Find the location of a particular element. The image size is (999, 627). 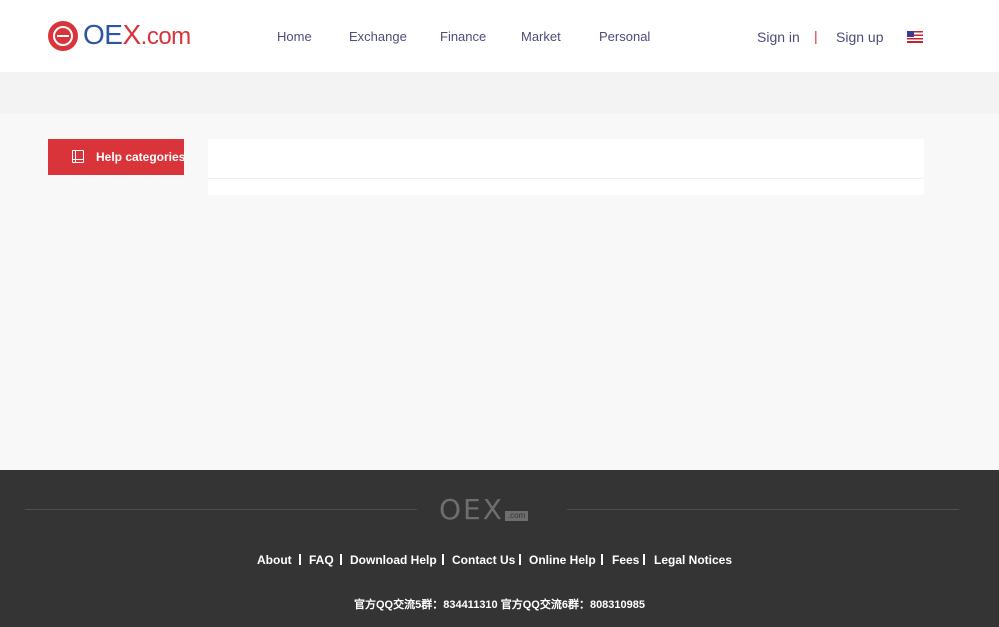

footer-link-about: About is located at coordinates (274, 560).